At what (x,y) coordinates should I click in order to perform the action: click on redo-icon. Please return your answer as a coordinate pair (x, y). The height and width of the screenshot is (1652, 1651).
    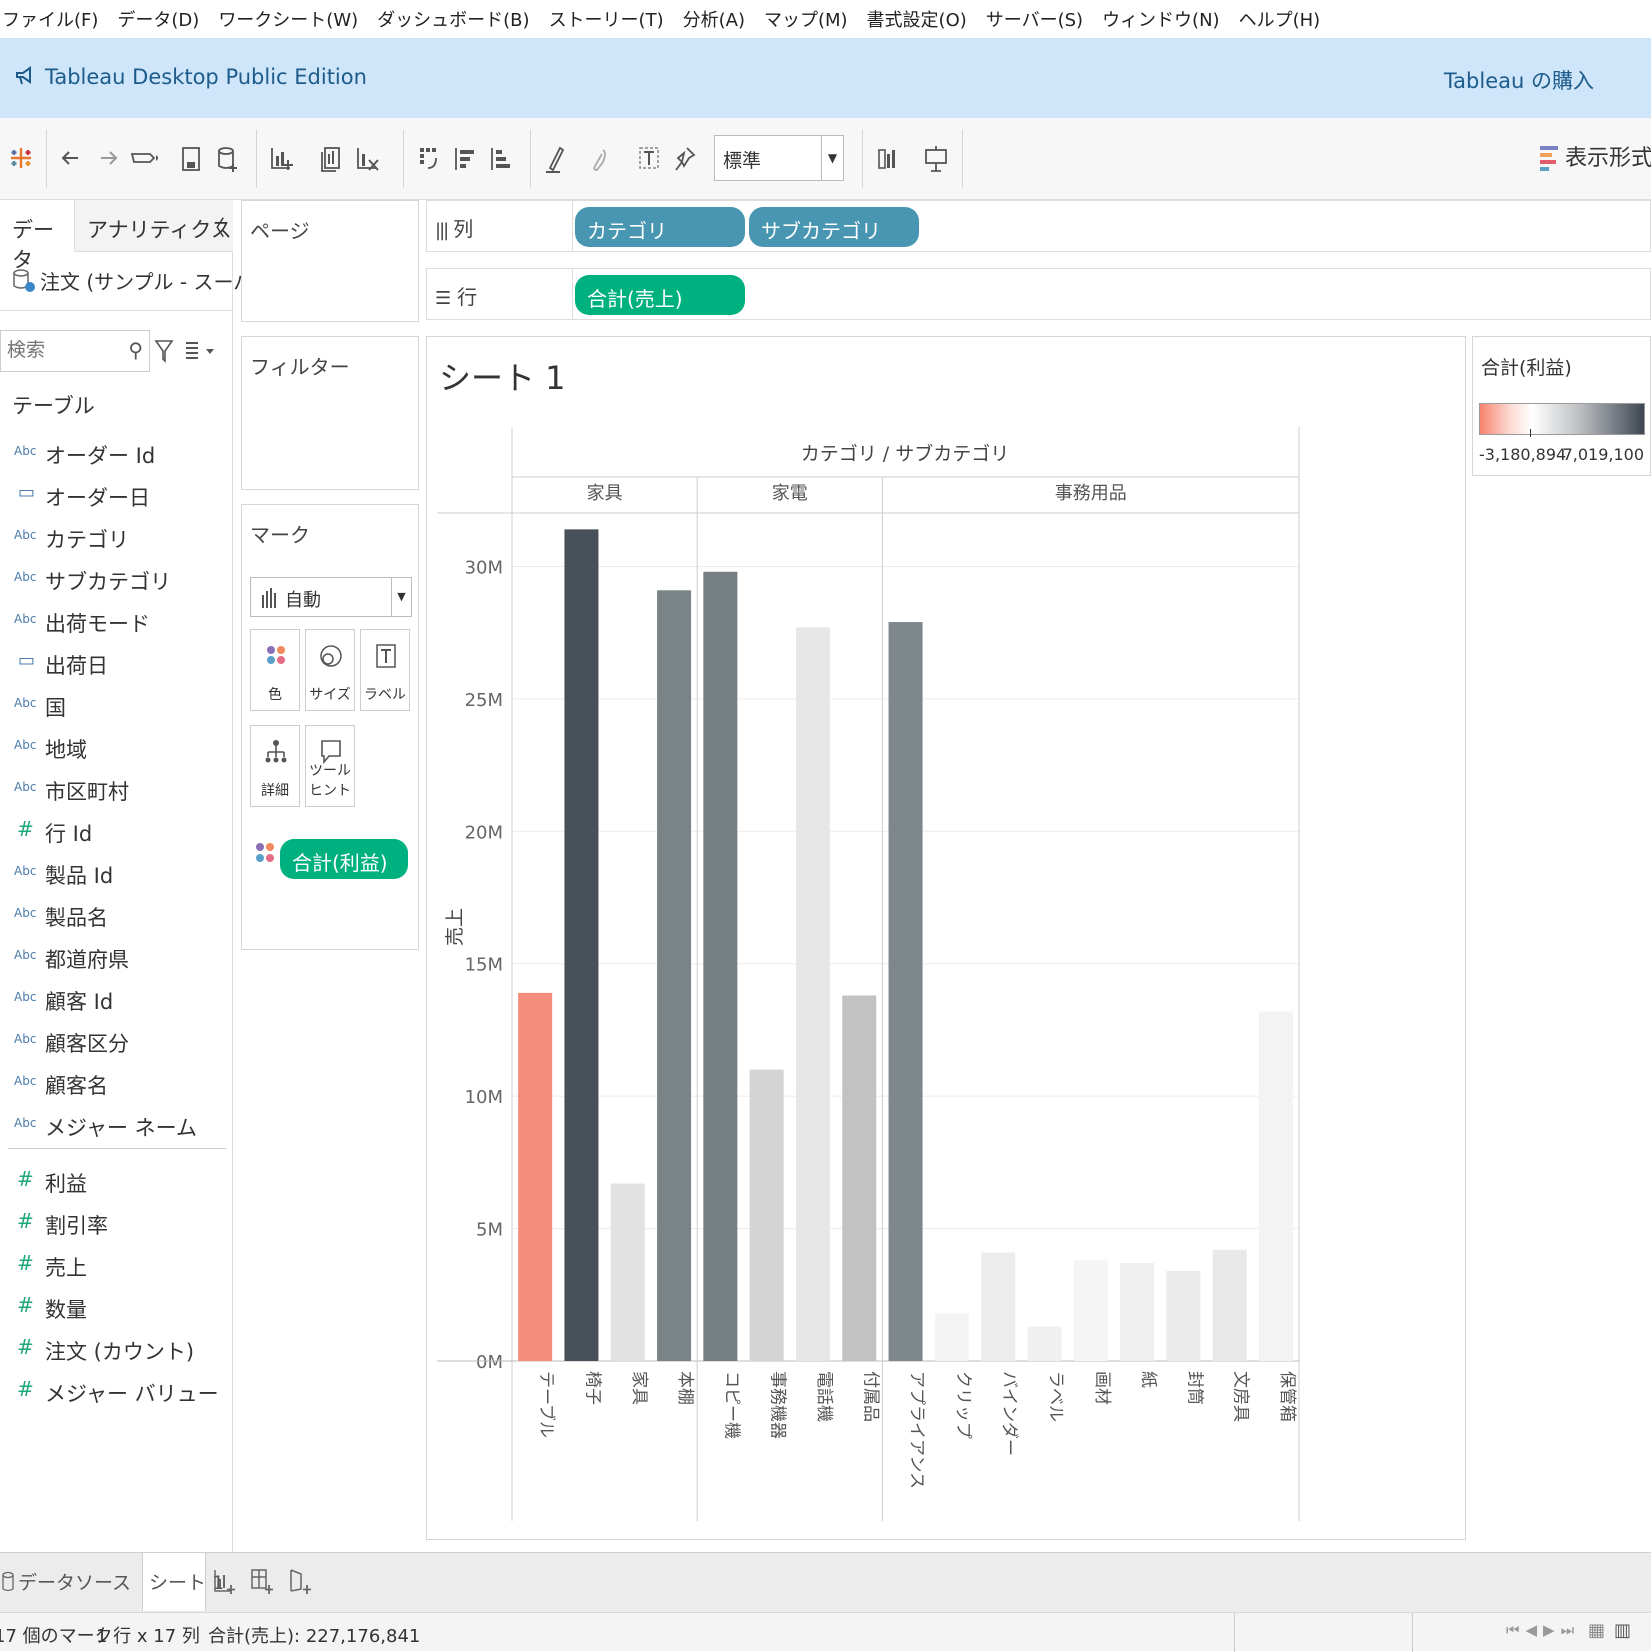
    Looking at the image, I should click on (108, 158).